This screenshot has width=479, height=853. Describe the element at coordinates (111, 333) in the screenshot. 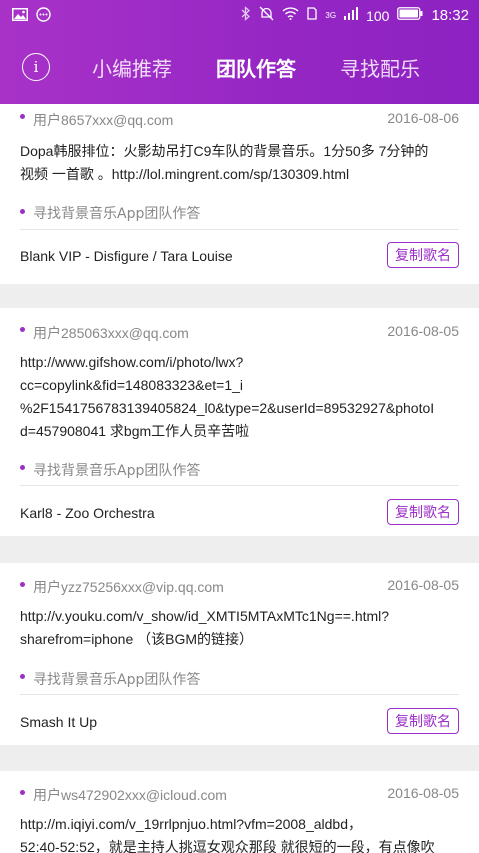

I see `user-name: 用户285063xxx@qq.com` at that location.